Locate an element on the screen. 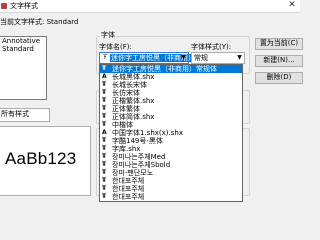  font-option: Ŧ 正体繁体 is located at coordinates (171, 109).